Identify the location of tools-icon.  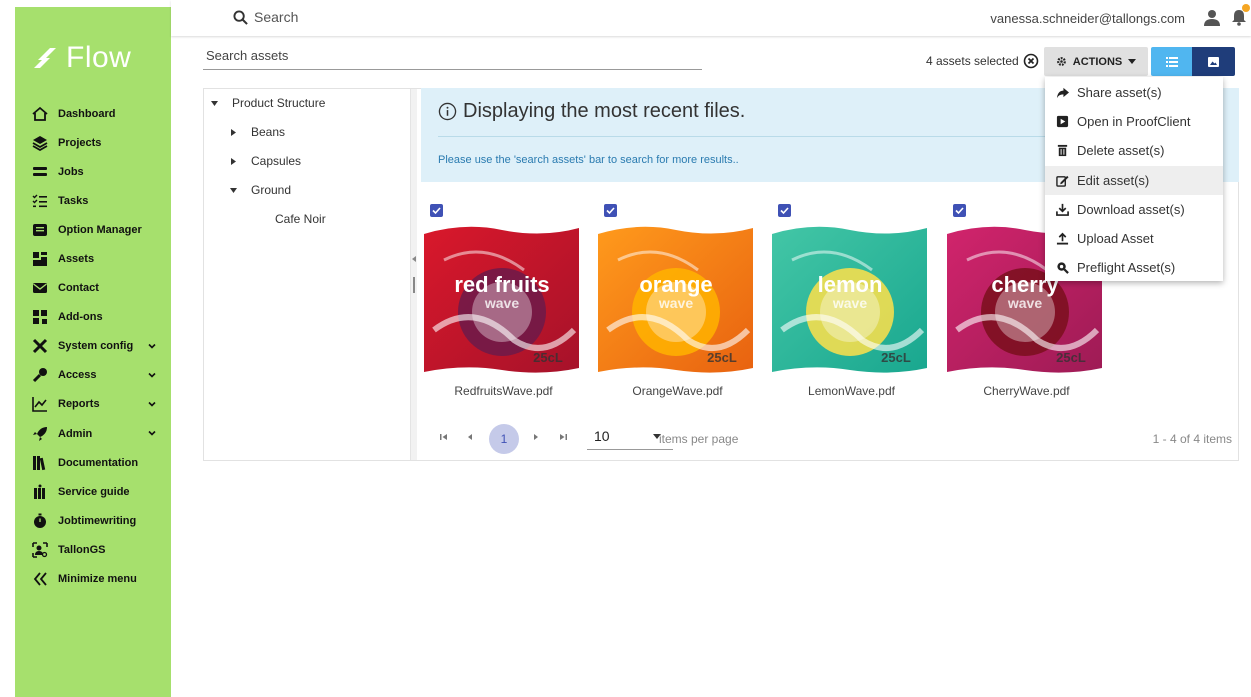
(40, 346).